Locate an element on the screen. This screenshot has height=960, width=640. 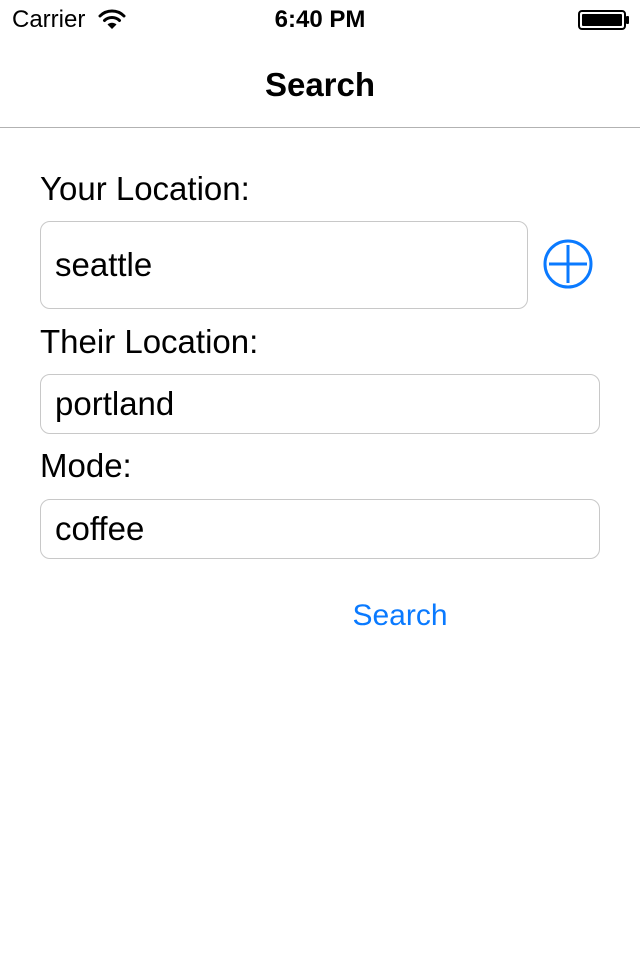
page-title: Search is located at coordinates (320, 84).